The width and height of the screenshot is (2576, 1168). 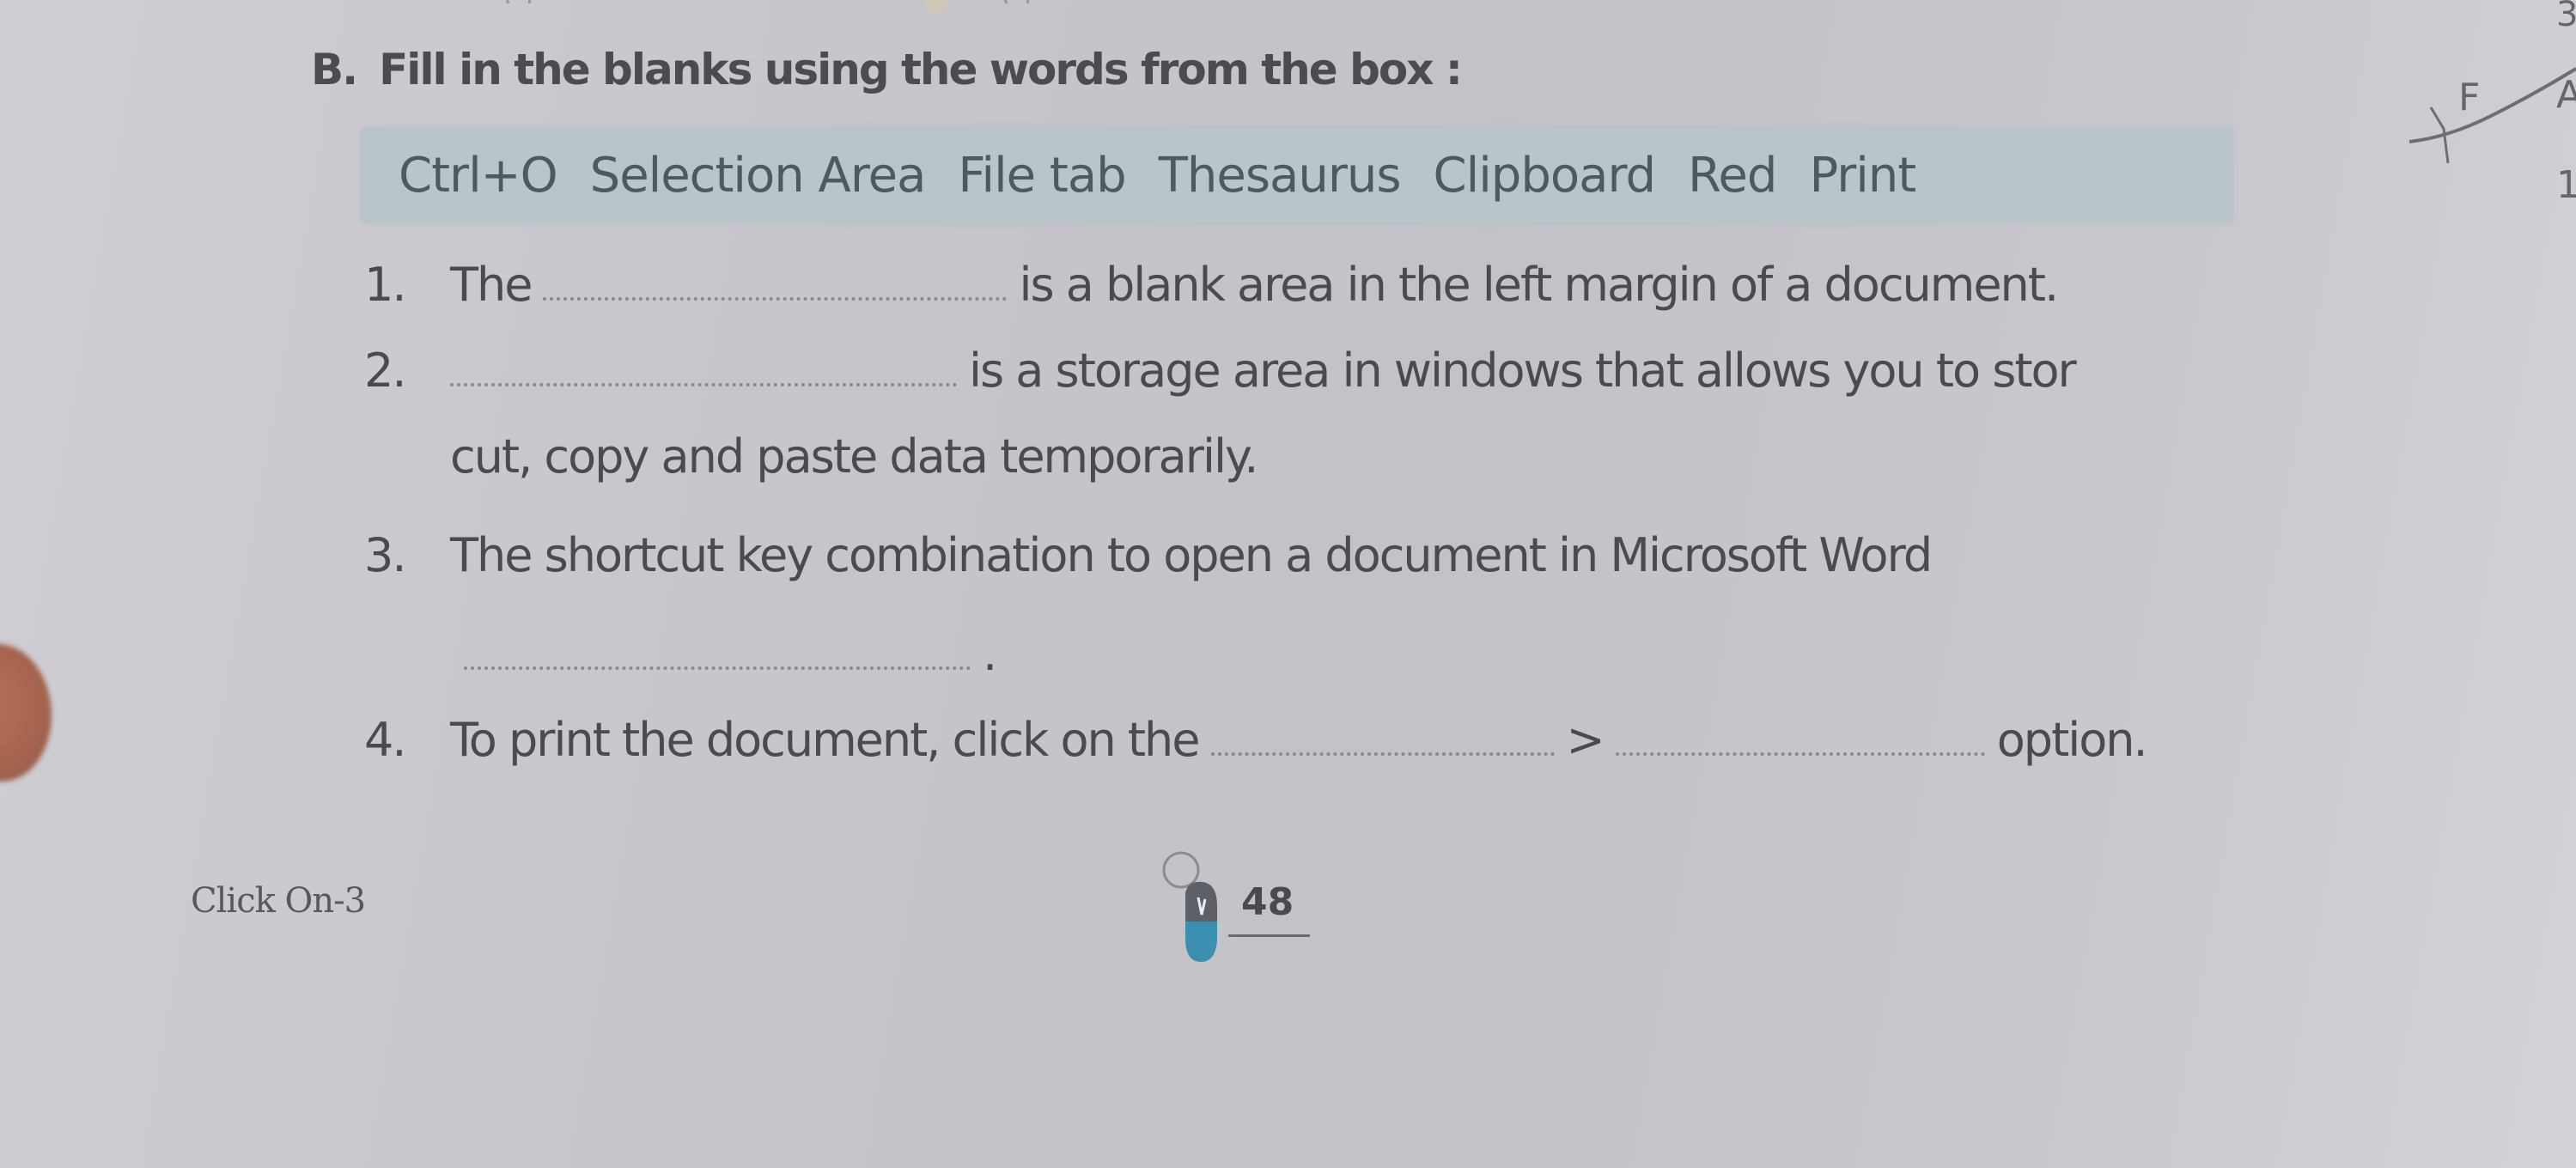 What do you see at coordinates (1267, 902) in the screenshot?
I see `page-number: 48` at bounding box center [1267, 902].